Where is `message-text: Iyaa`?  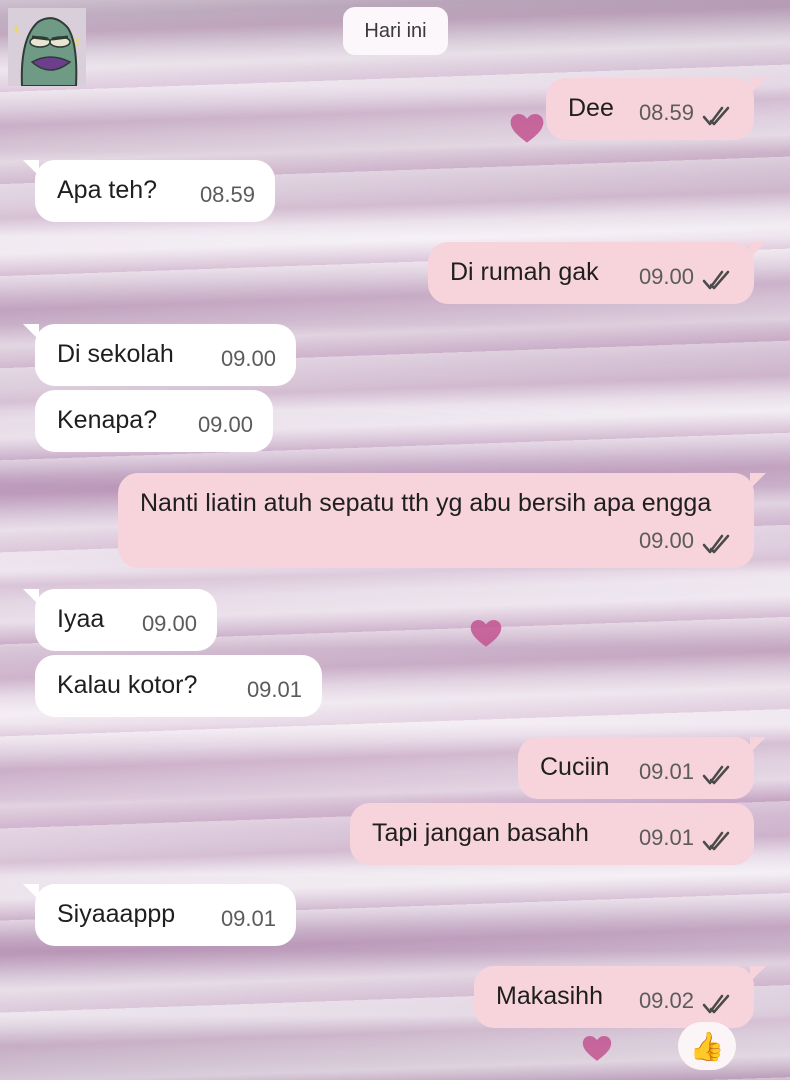
message-text: Iyaa is located at coordinates (81, 619).